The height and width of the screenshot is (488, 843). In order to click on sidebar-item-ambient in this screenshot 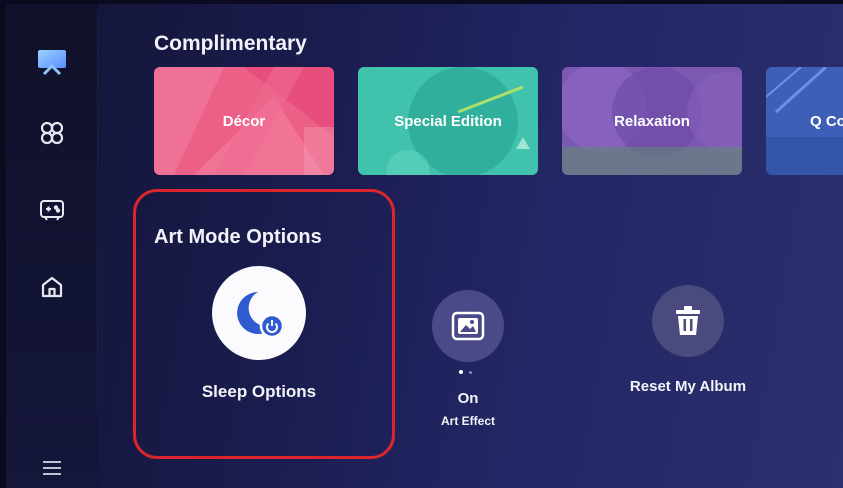, I will do `click(52, 133)`.